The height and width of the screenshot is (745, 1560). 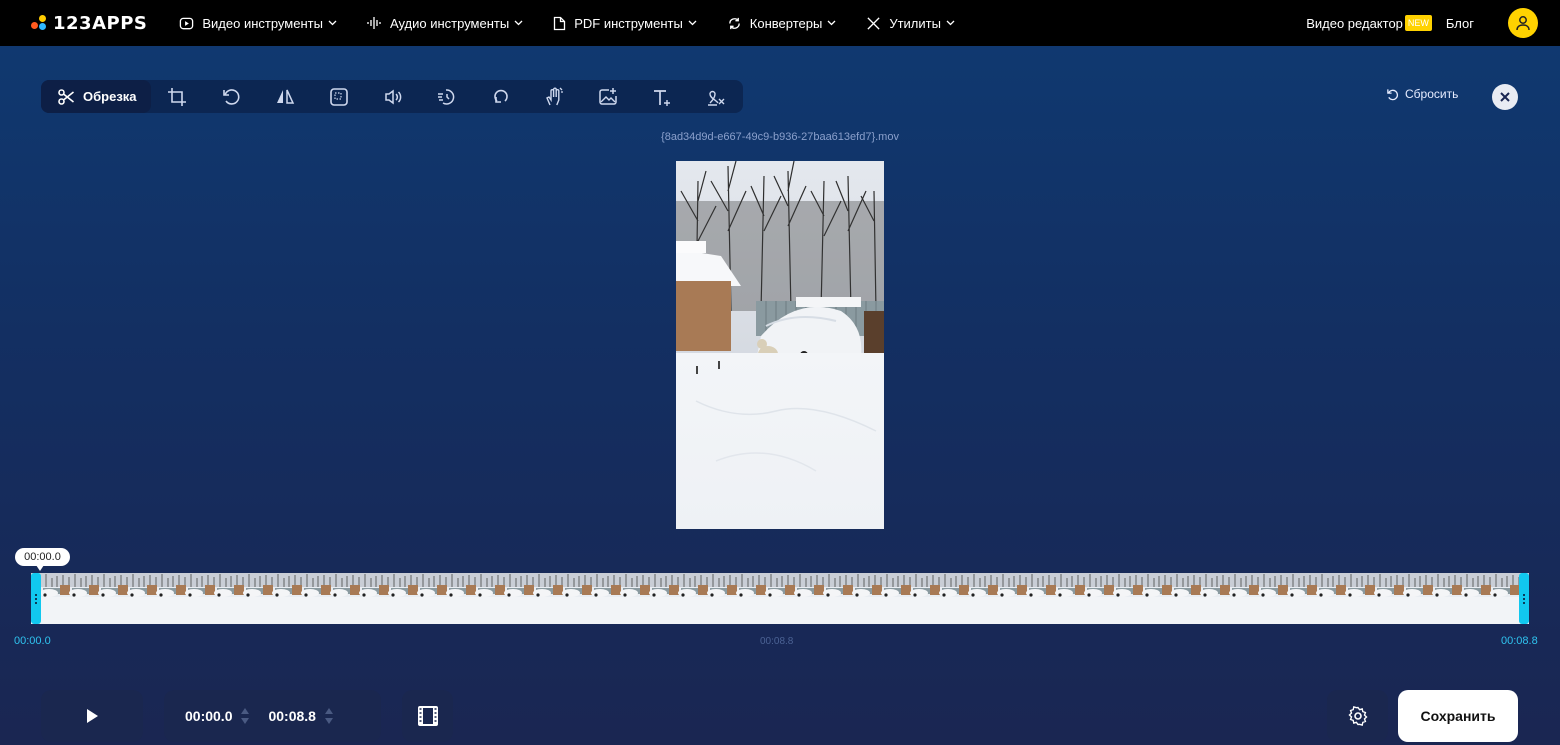 I want to click on image-icon, so click(x=608, y=96).